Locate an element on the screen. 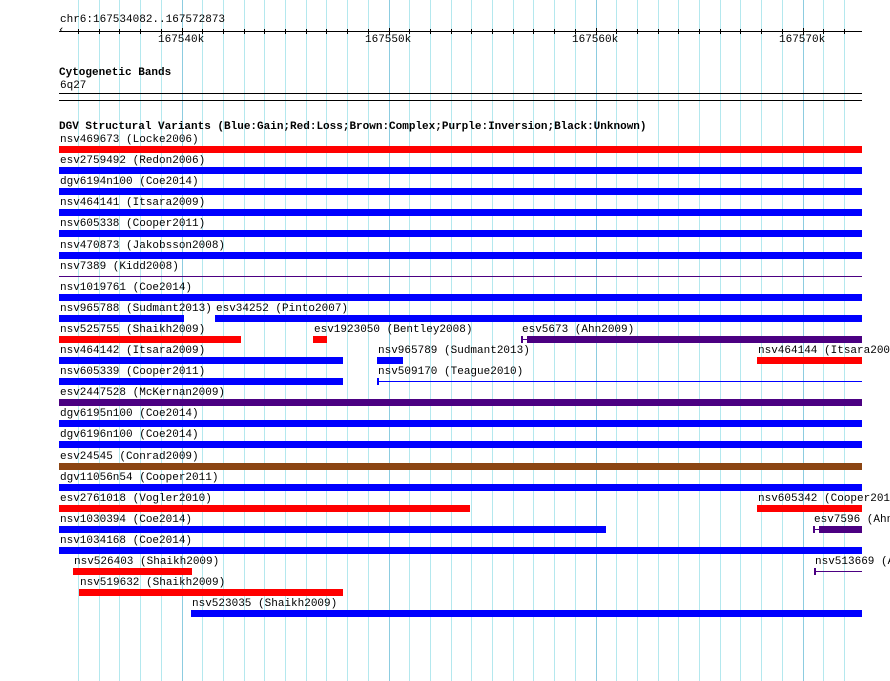 Image resolution: width=890 pixels, height=681 pixels. sv-feature-label: nsv605338 (Cooper2011) is located at coordinates (133, 224).